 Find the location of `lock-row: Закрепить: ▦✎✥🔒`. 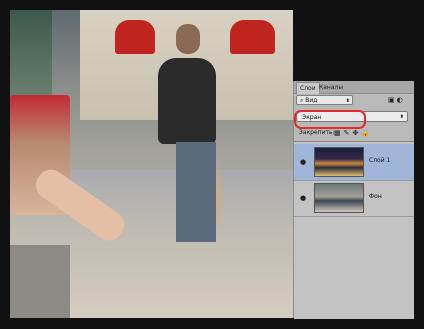

lock-row: Закрепить: ▦✎✥🔒 is located at coordinates (354, 133).